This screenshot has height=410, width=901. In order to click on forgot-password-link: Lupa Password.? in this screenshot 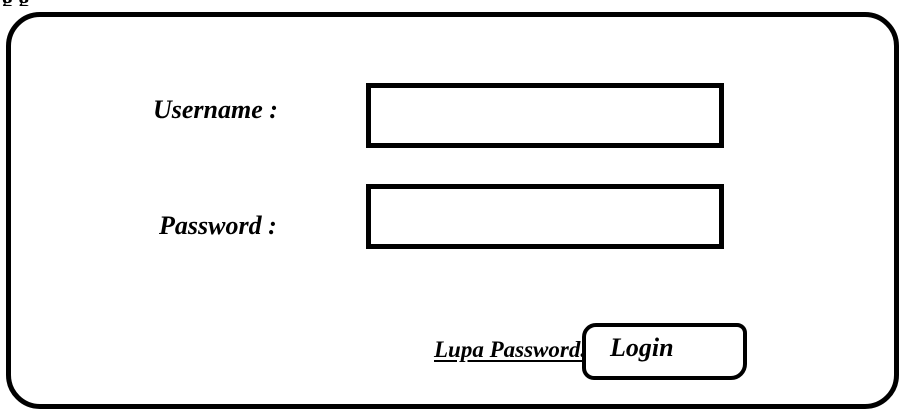, I will do `click(516, 350)`.